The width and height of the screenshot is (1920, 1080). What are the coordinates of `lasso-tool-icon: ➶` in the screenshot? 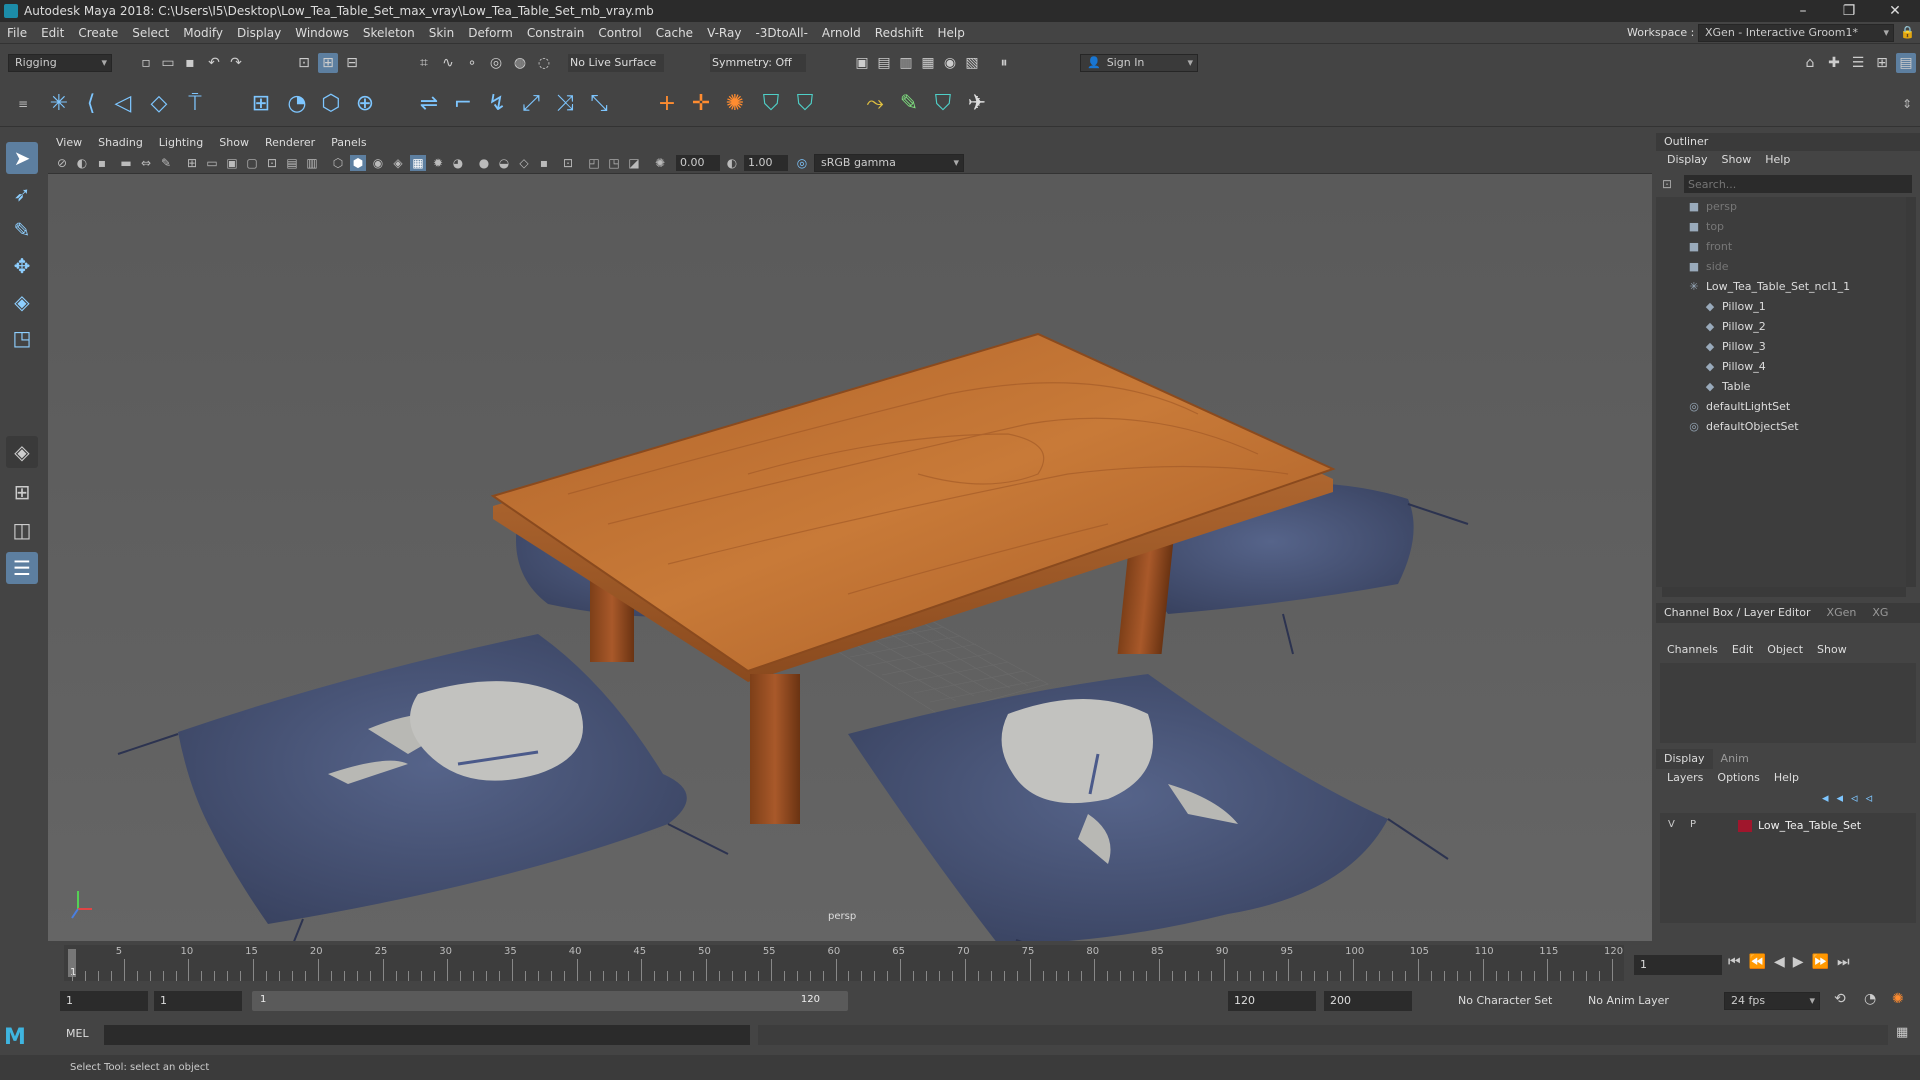 It's located at (22, 194).